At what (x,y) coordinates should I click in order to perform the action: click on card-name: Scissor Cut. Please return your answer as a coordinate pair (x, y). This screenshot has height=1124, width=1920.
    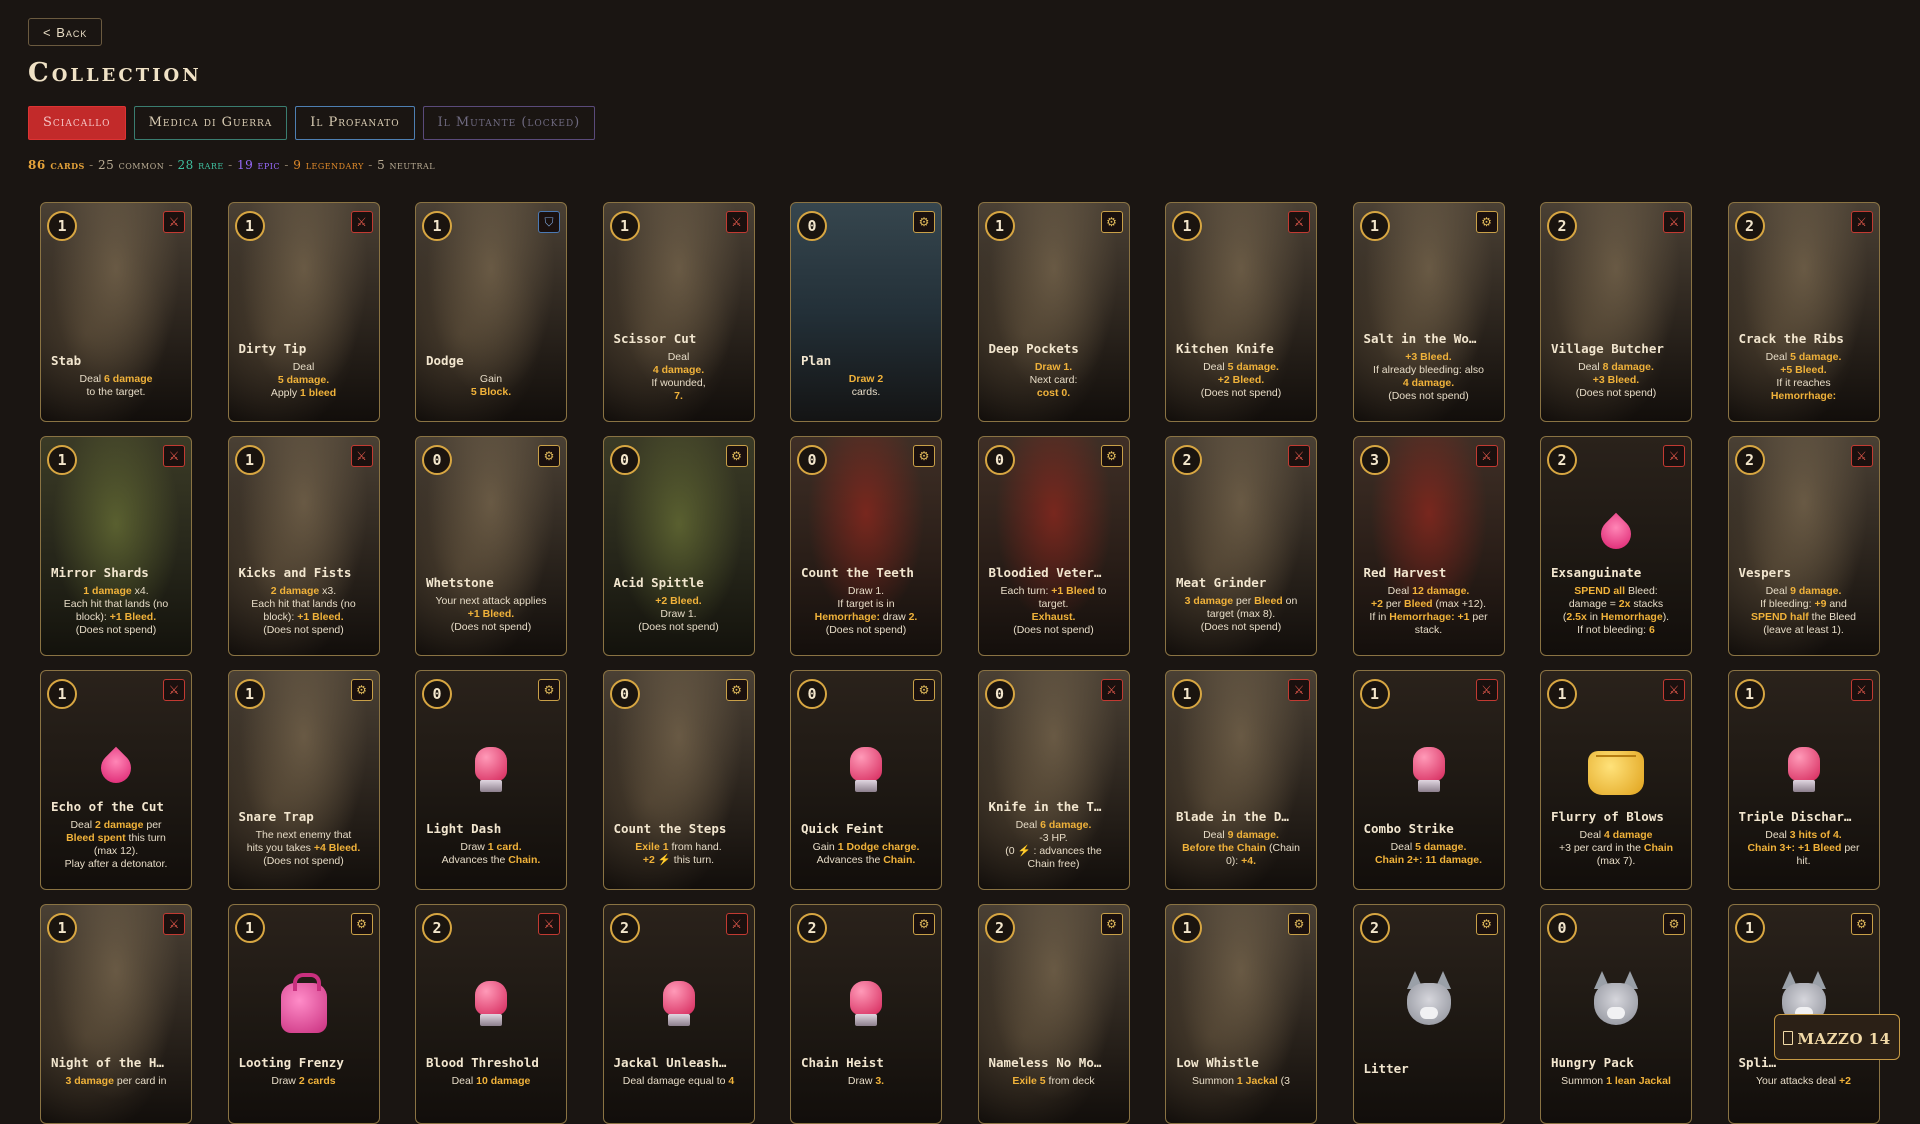
    Looking at the image, I should click on (655, 338).